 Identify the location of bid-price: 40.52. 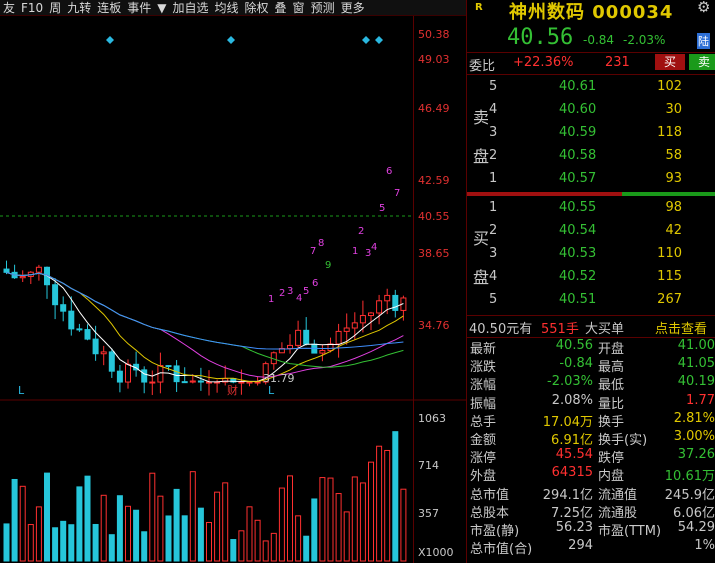
(578, 276).